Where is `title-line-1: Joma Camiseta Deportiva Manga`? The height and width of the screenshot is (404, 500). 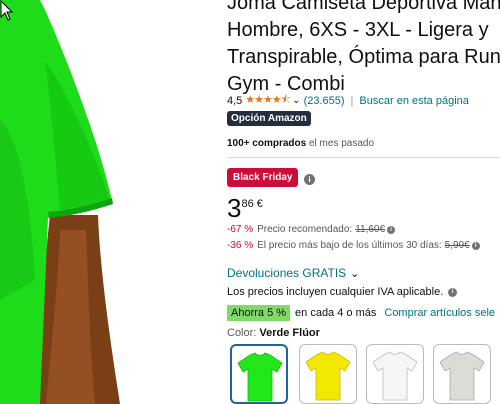 title-line-1: Joma Camiseta Deportiva Manga is located at coordinates (363, 7).